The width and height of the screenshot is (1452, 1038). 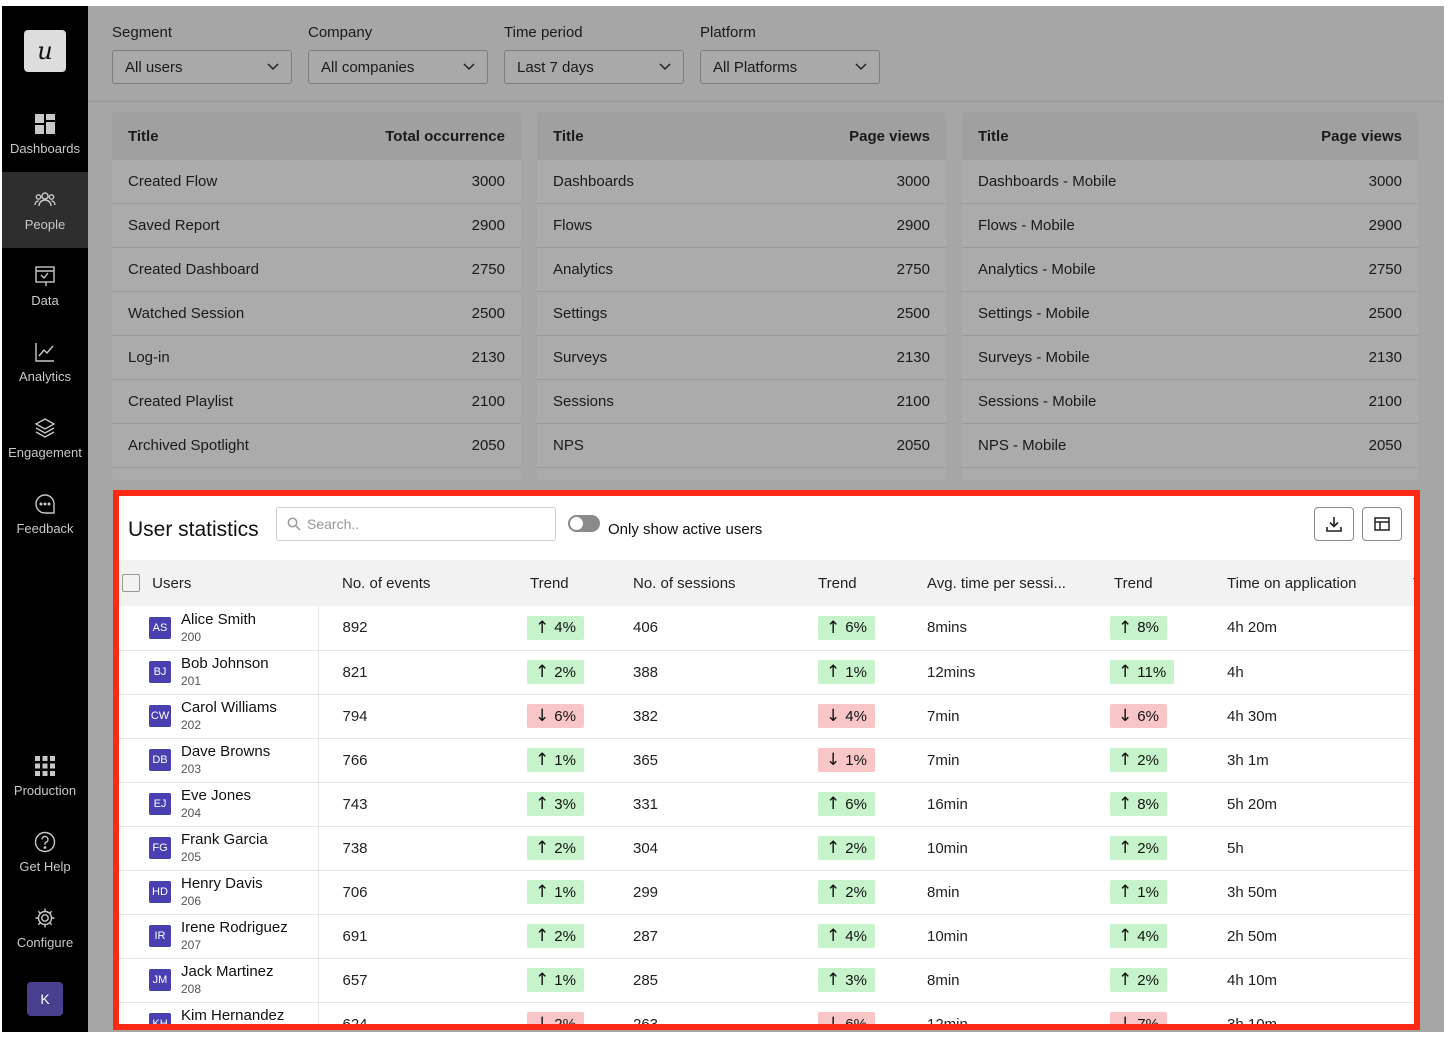 What do you see at coordinates (45, 362) in the screenshot?
I see `sidebar-item-analytics: Analytics` at bounding box center [45, 362].